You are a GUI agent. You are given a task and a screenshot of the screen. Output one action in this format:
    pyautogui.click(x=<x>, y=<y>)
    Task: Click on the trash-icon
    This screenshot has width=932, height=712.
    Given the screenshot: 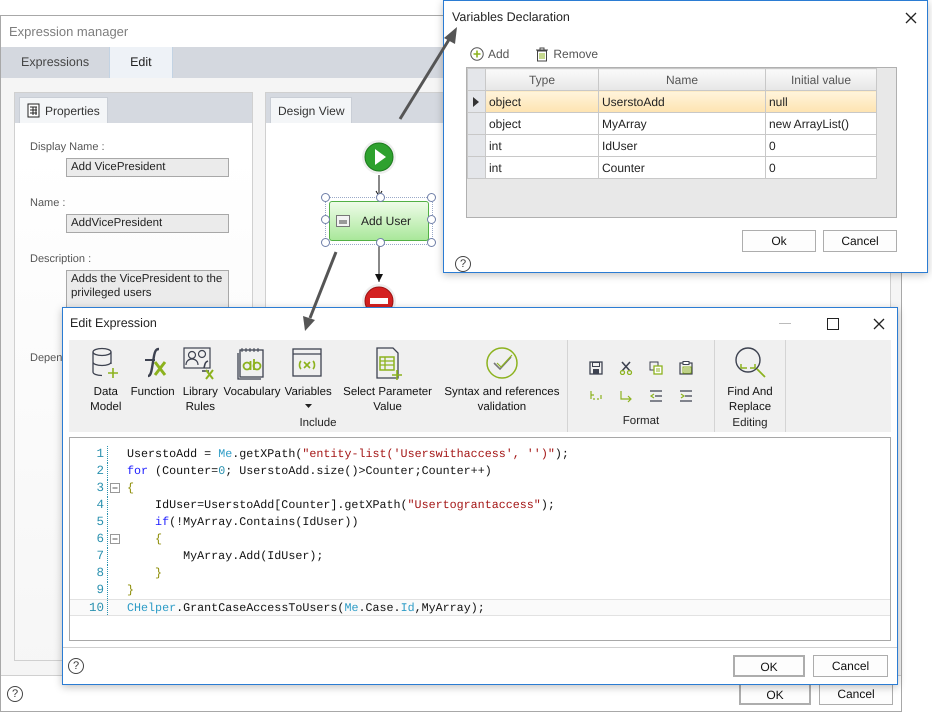 What is the action you would take?
    pyautogui.click(x=542, y=54)
    